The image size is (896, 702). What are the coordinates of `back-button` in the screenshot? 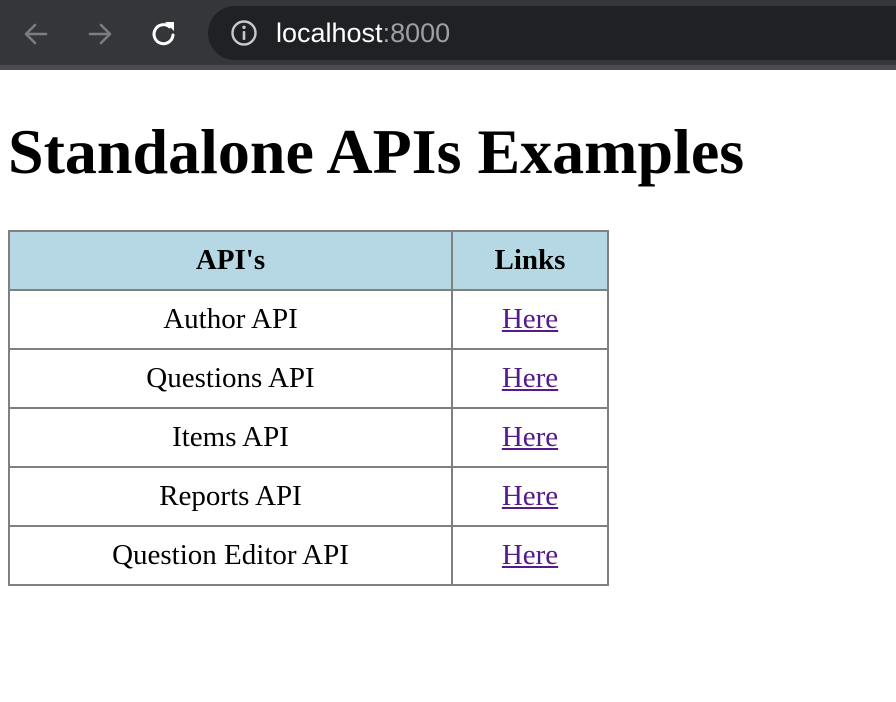 It's located at (36, 34).